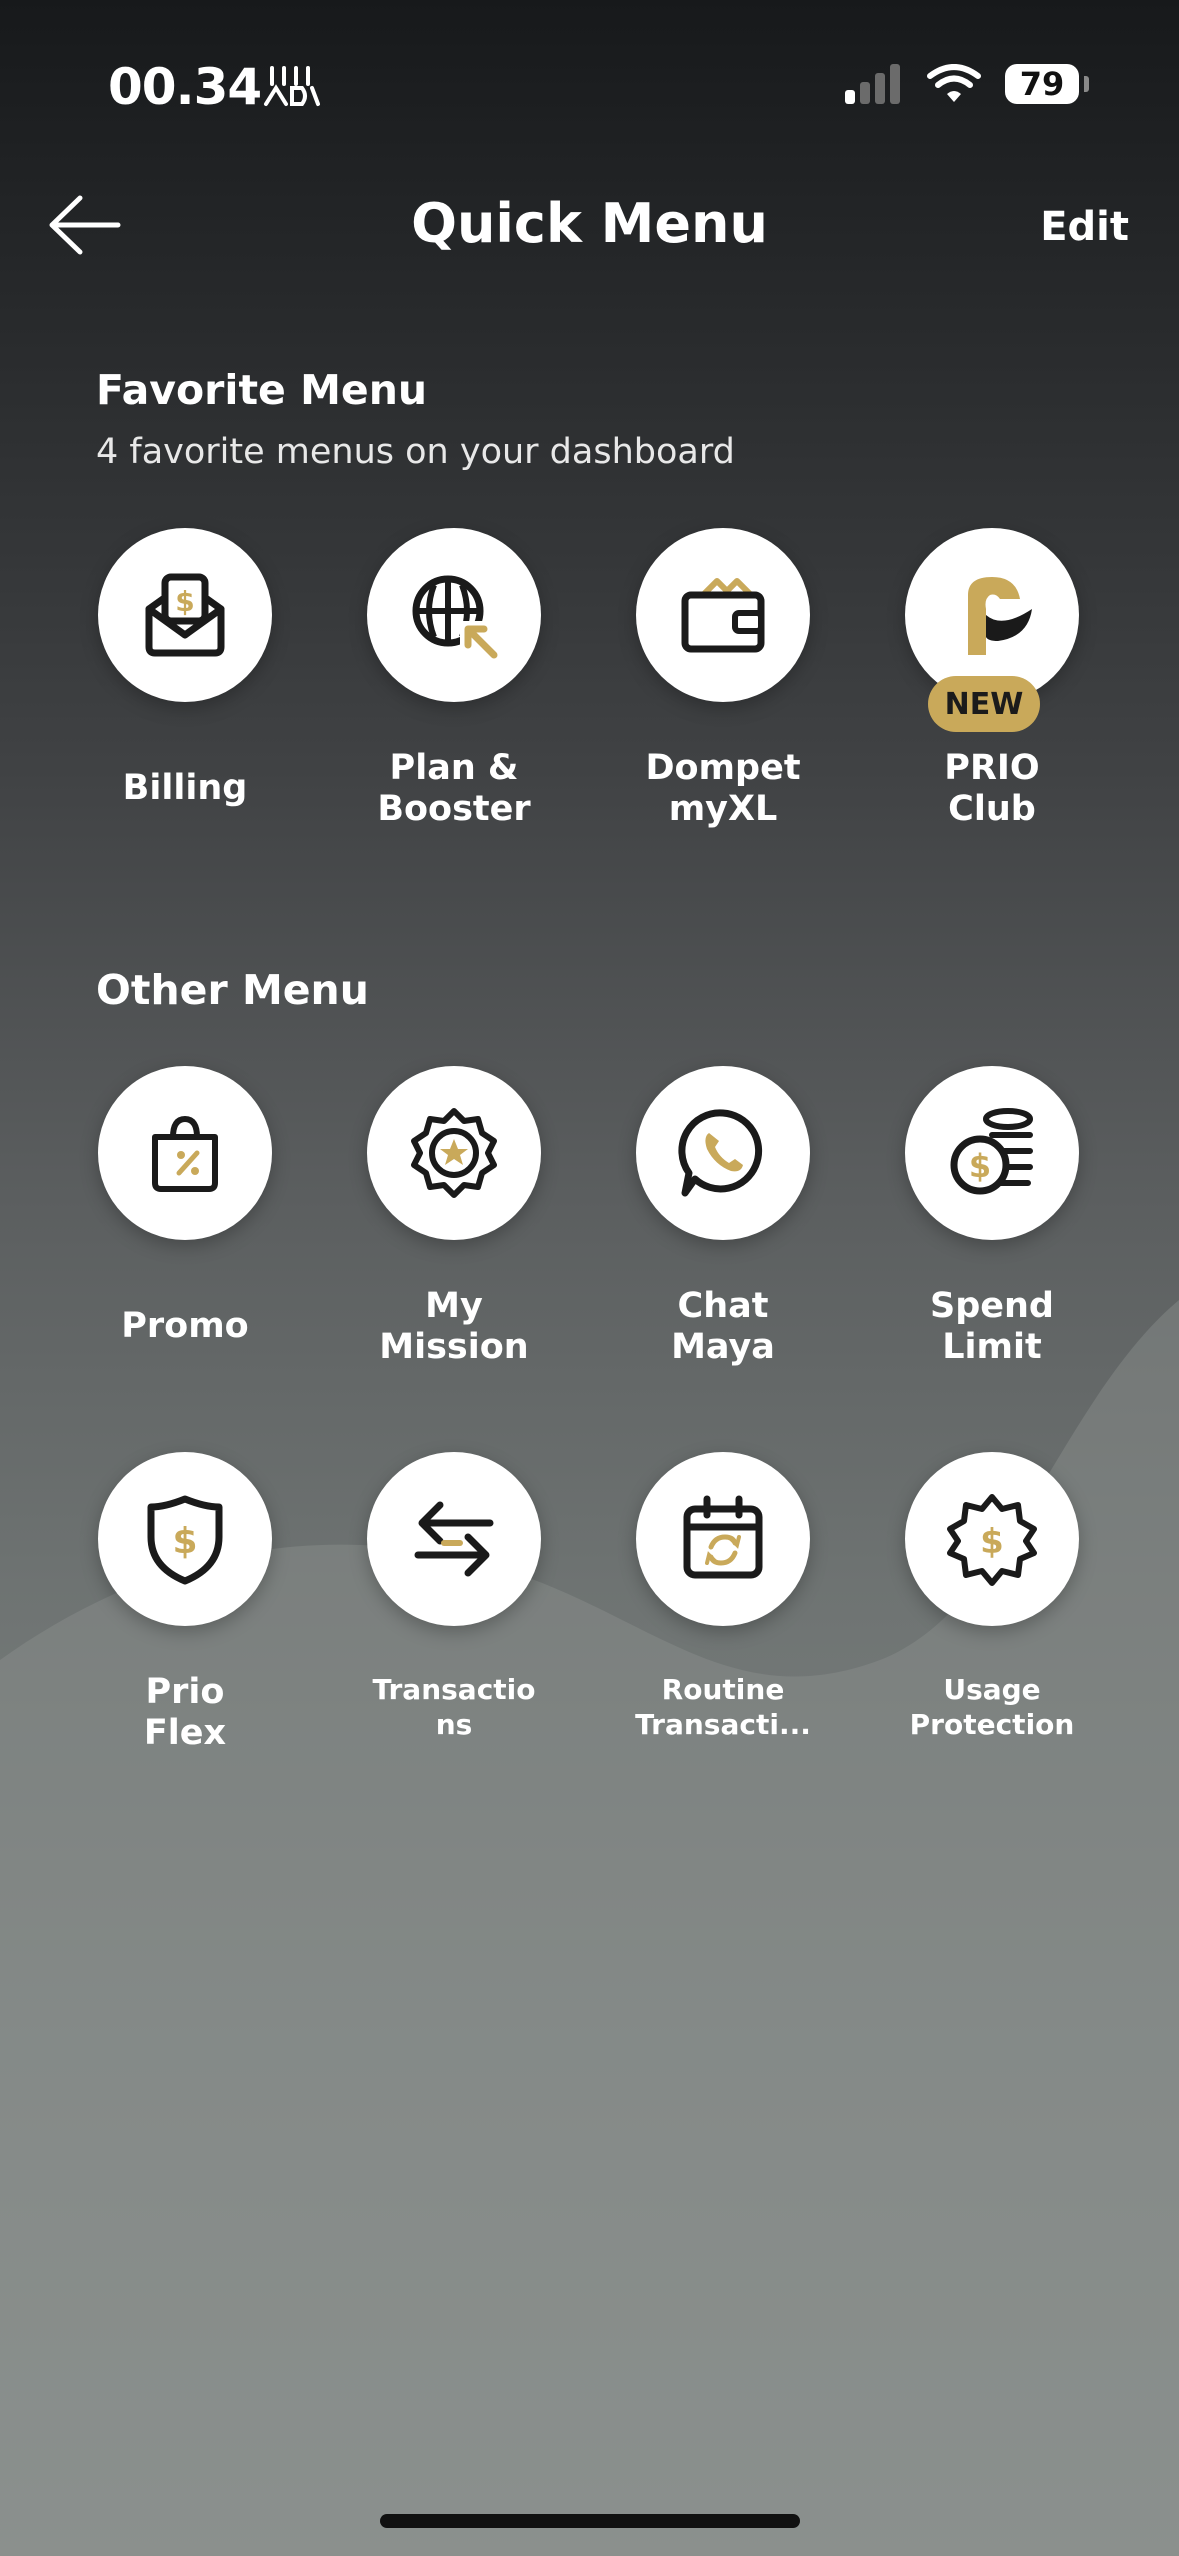 Image resolution: width=1179 pixels, height=2556 pixels. What do you see at coordinates (456, 618) in the screenshot?
I see `globe-cursor-icon` at bounding box center [456, 618].